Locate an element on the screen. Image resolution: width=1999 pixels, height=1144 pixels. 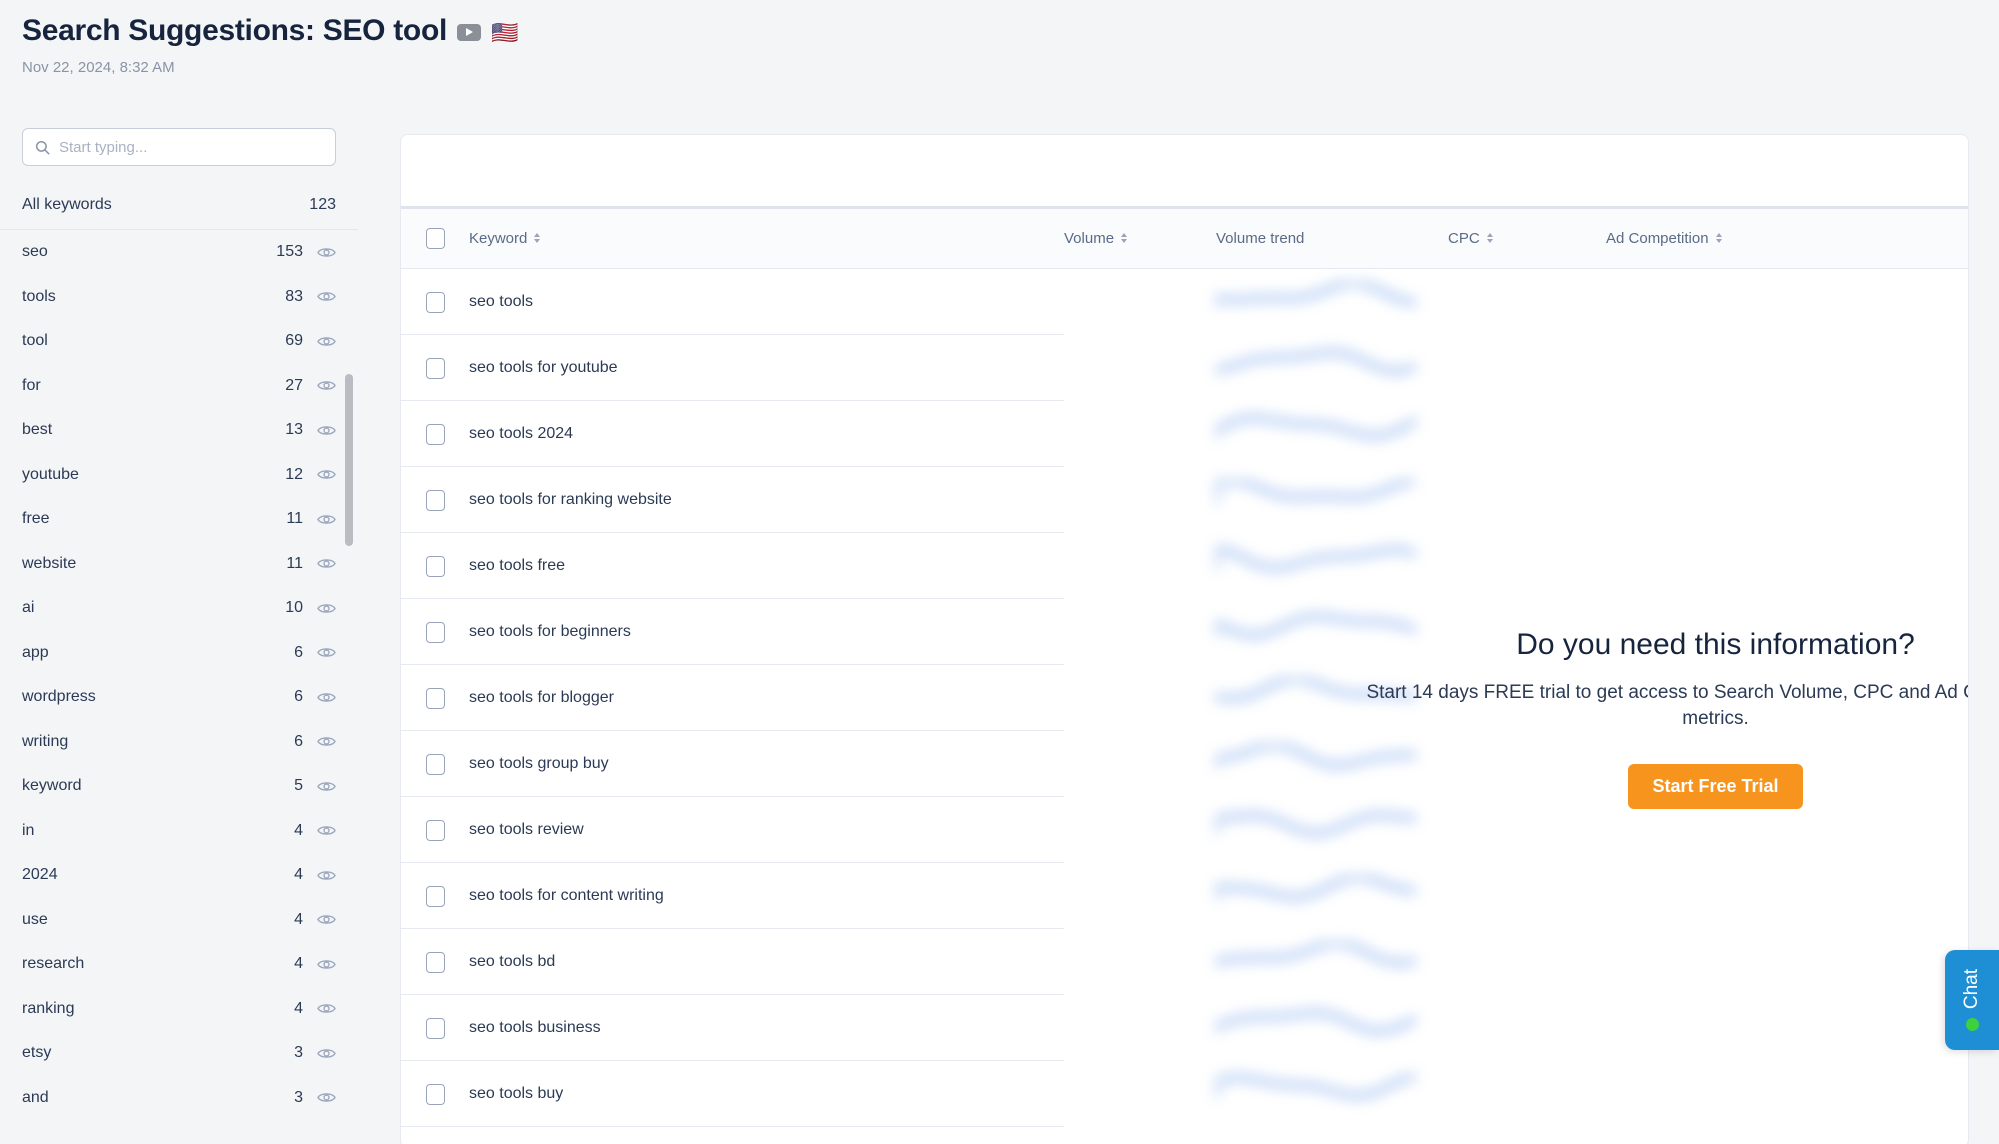
table-row: seo tools business is located at coordinates (1184, 1028).